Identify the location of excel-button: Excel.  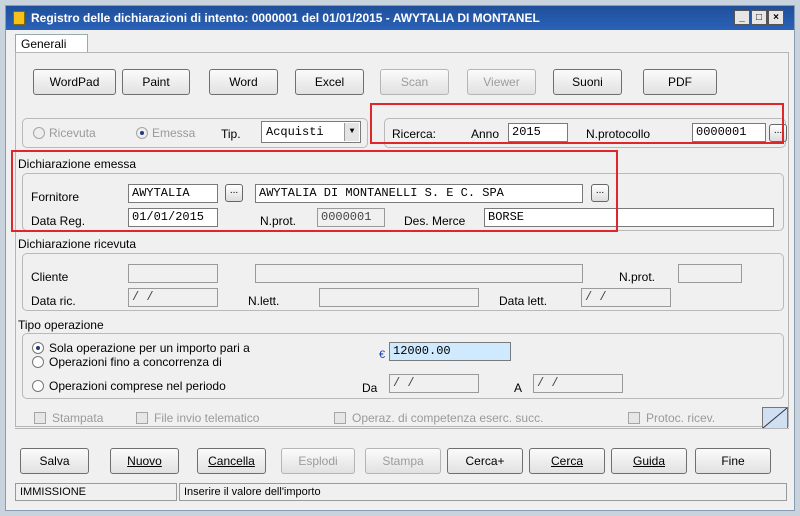
(329, 82).